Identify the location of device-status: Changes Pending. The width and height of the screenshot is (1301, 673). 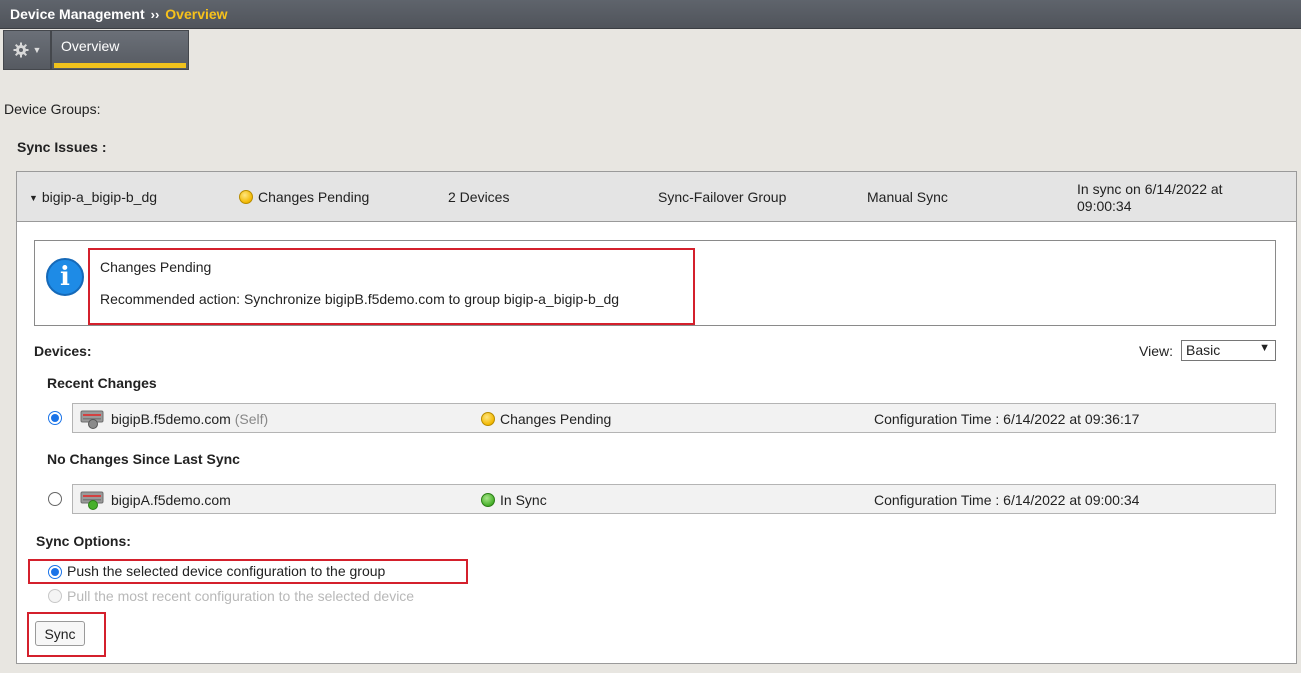
(546, 419).